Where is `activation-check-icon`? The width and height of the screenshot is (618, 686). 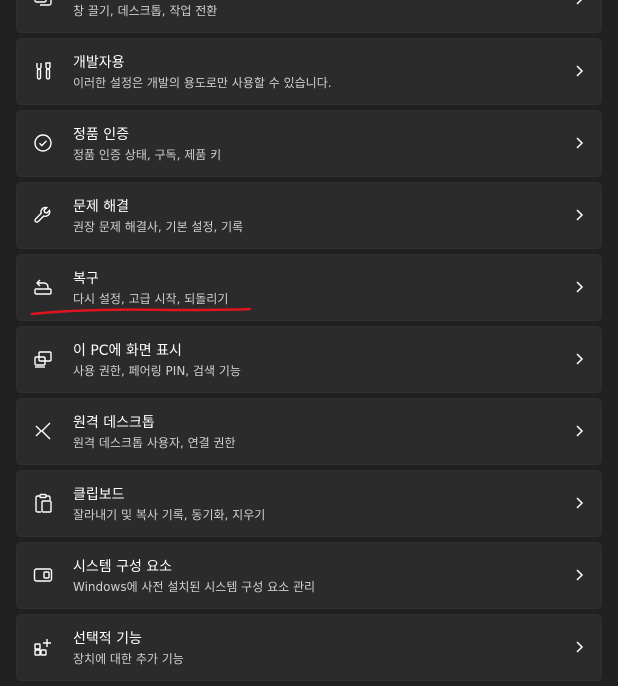
activation-check-icon is located at coordinates (43, 143).